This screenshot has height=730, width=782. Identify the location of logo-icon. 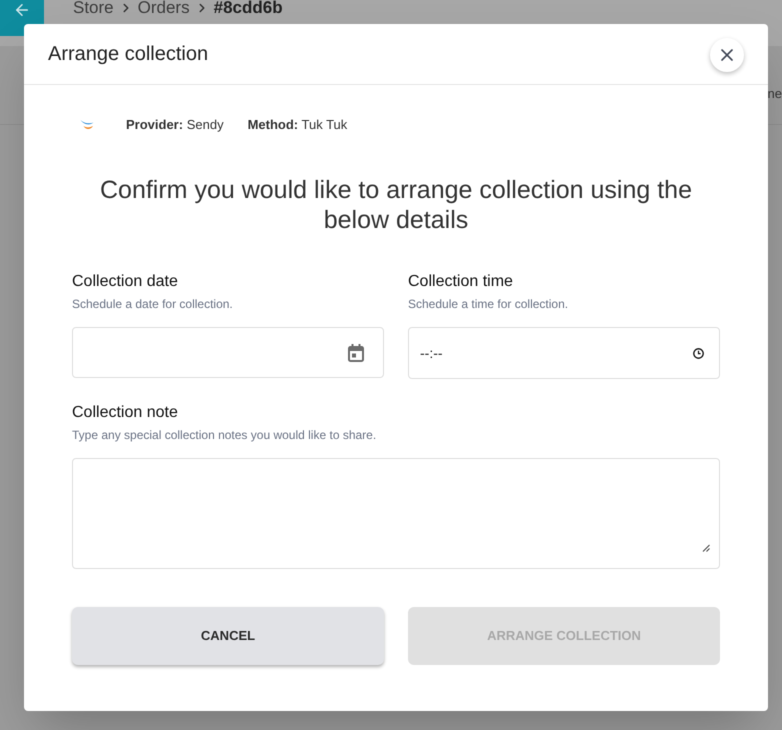
(87, 125).